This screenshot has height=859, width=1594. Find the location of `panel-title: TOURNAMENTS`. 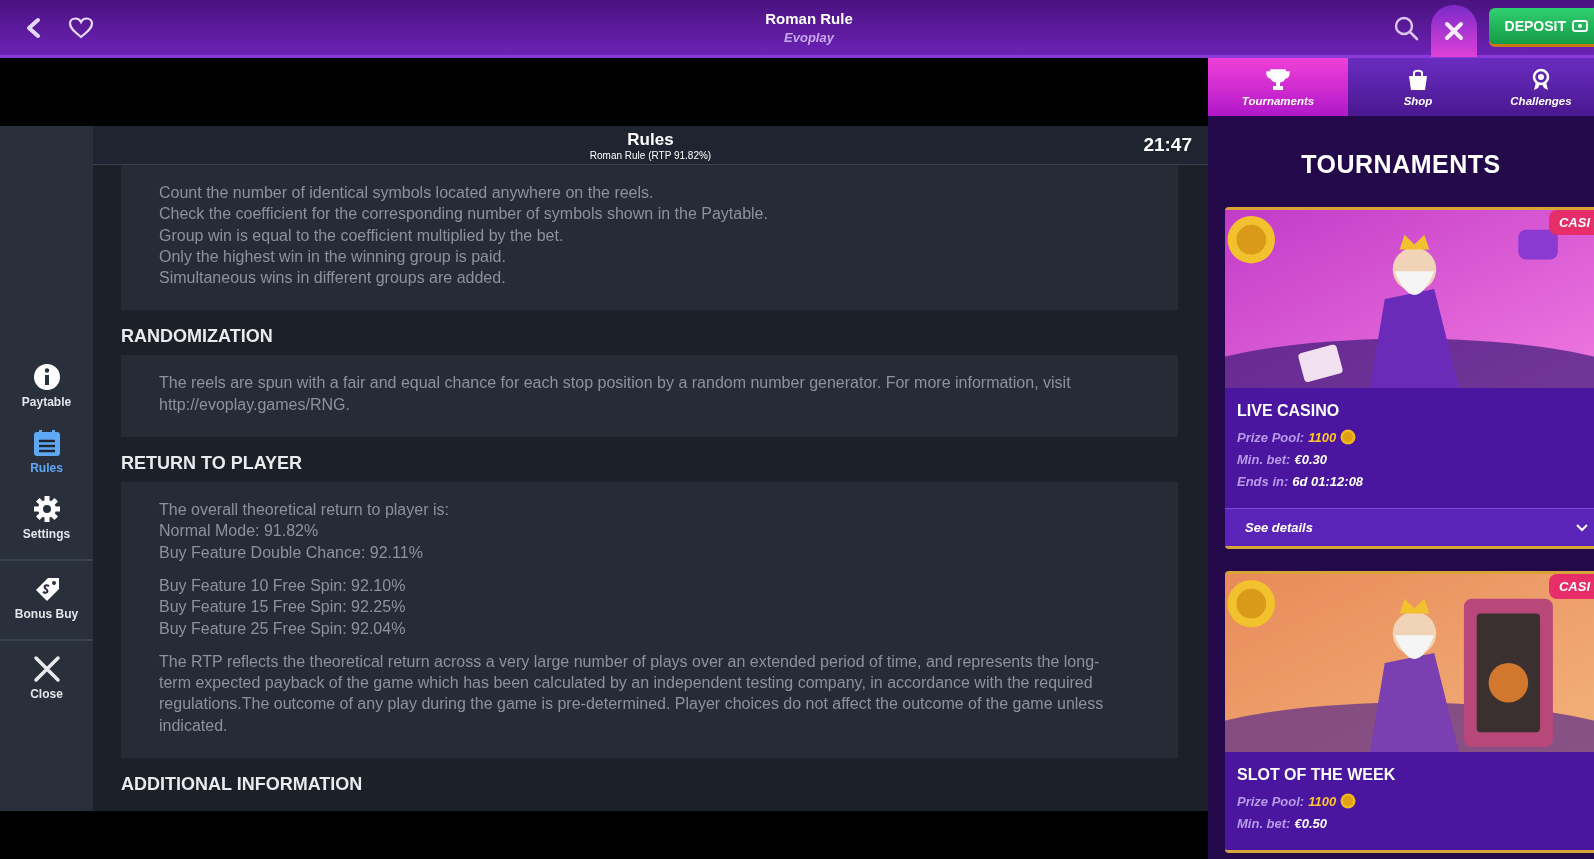

panel-title: TOURNAMENTS is located at coordinates (1401, 164).